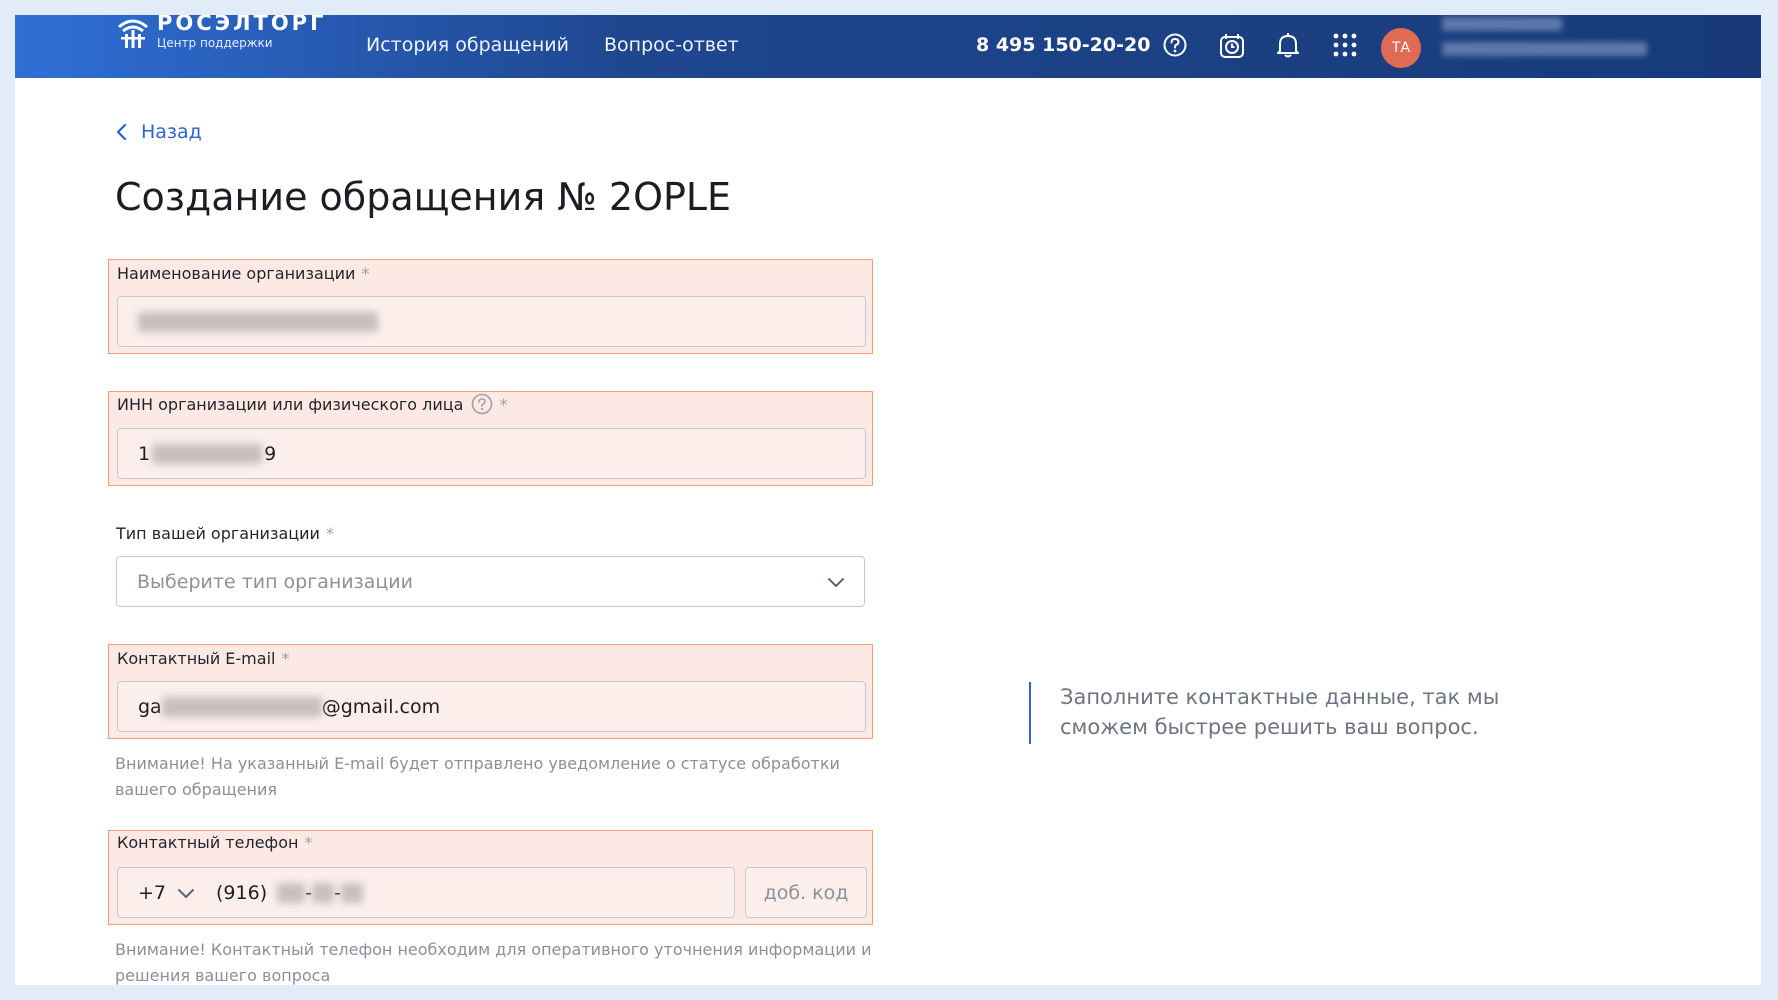  Describe the element at coordinates (242, 25) in the screenshot. I see `logo-name: РОСЭЛТОРГ` at that location.